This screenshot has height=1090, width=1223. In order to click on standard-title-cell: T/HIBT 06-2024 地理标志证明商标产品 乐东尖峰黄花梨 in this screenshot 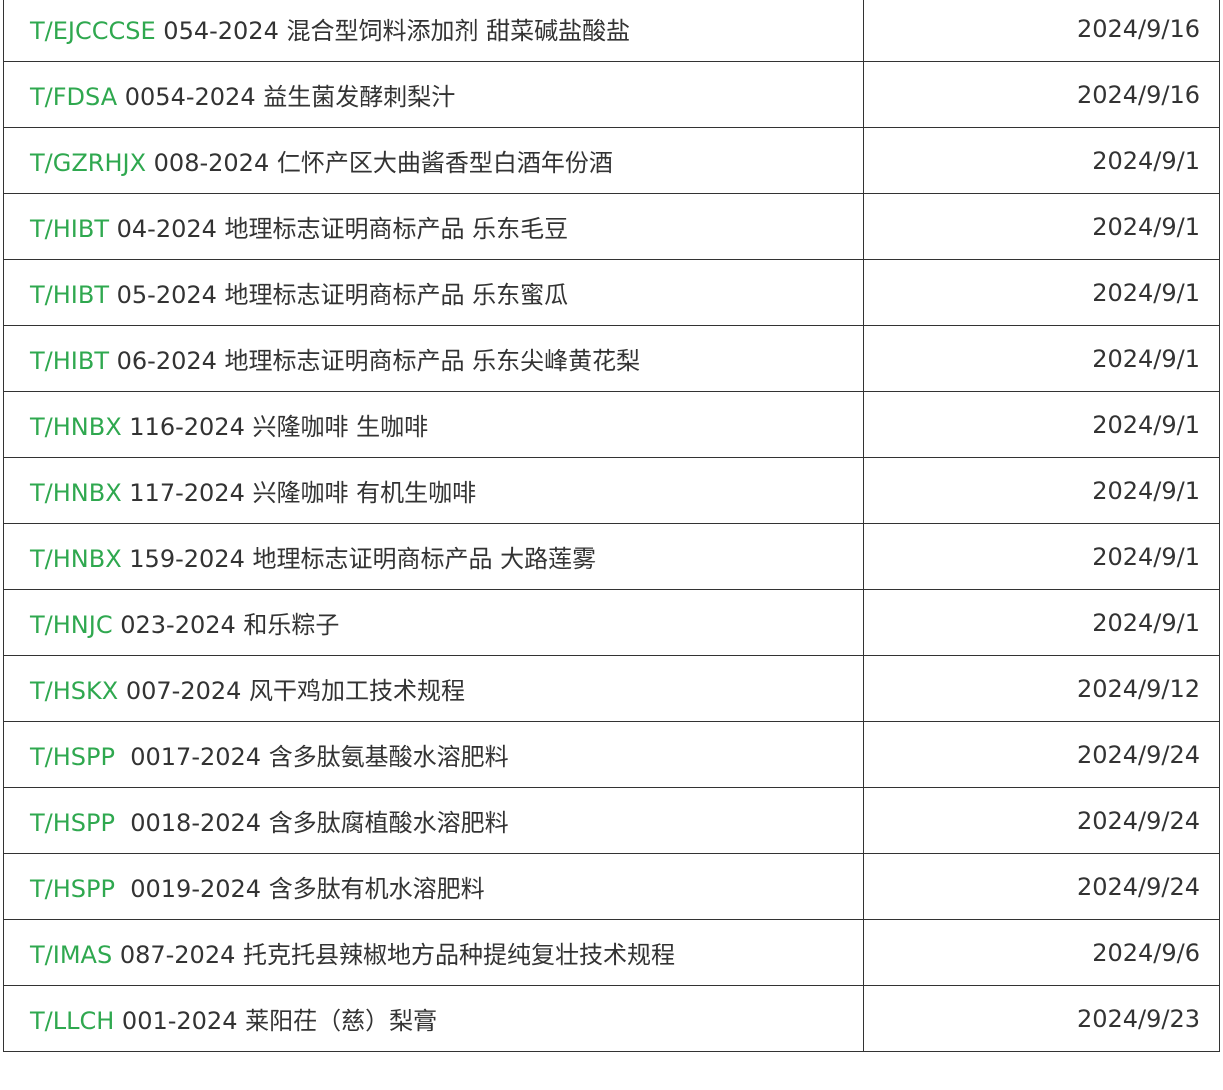, I will do `click(433, 358)`.